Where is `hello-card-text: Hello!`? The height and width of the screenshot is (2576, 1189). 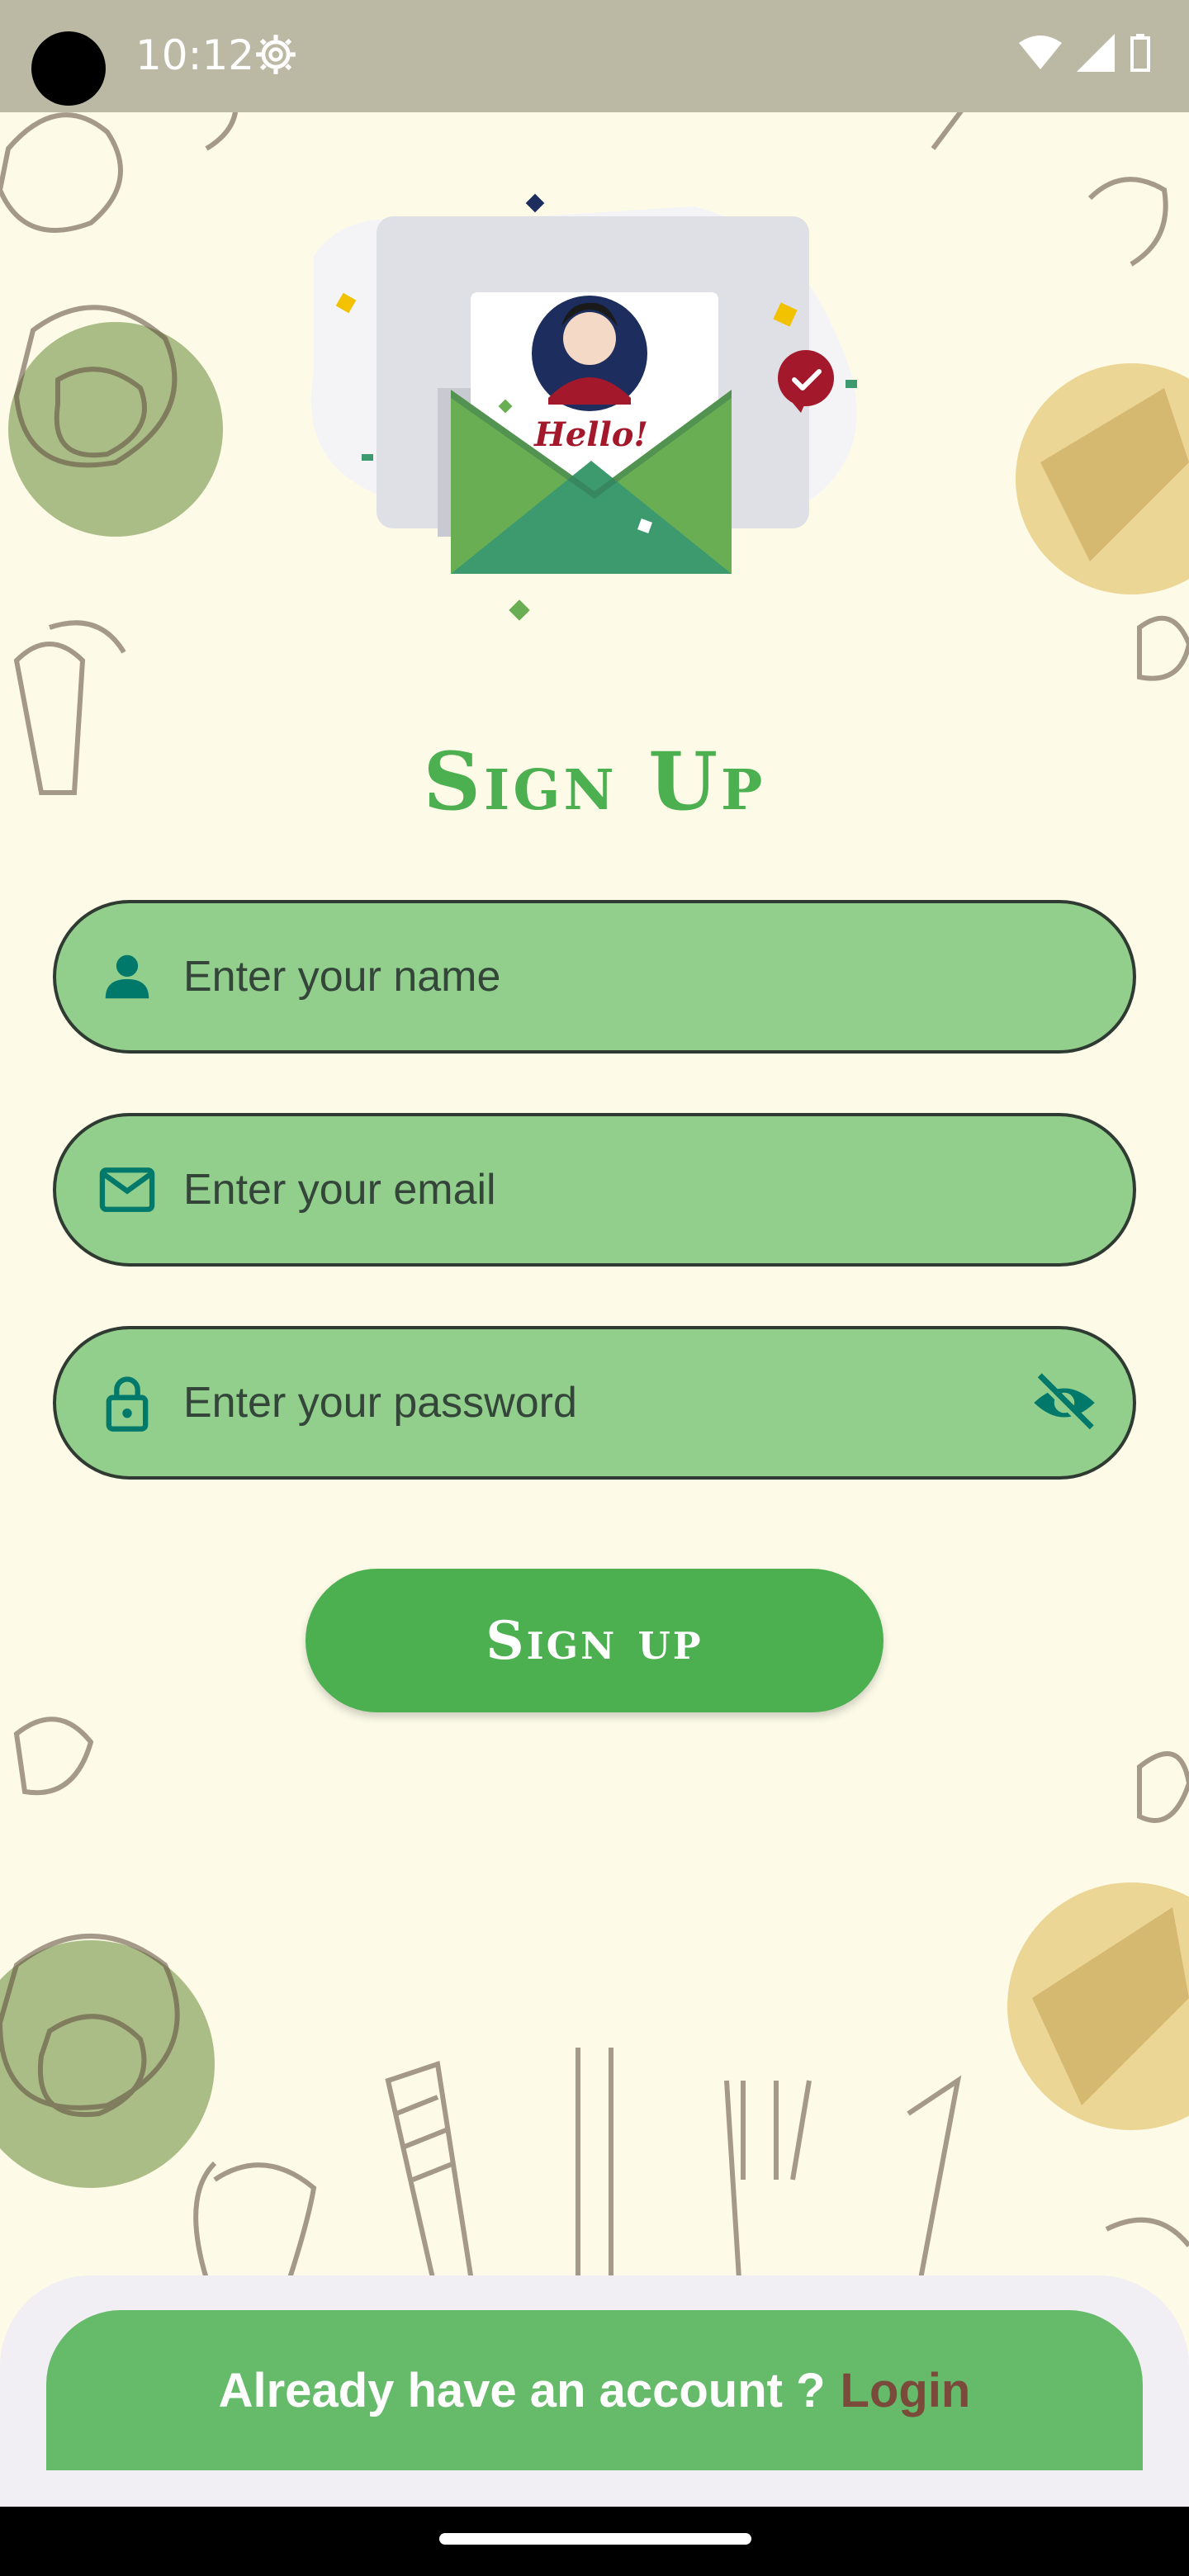
hello-card-text: Hello! is located at coordinates (590, 434).